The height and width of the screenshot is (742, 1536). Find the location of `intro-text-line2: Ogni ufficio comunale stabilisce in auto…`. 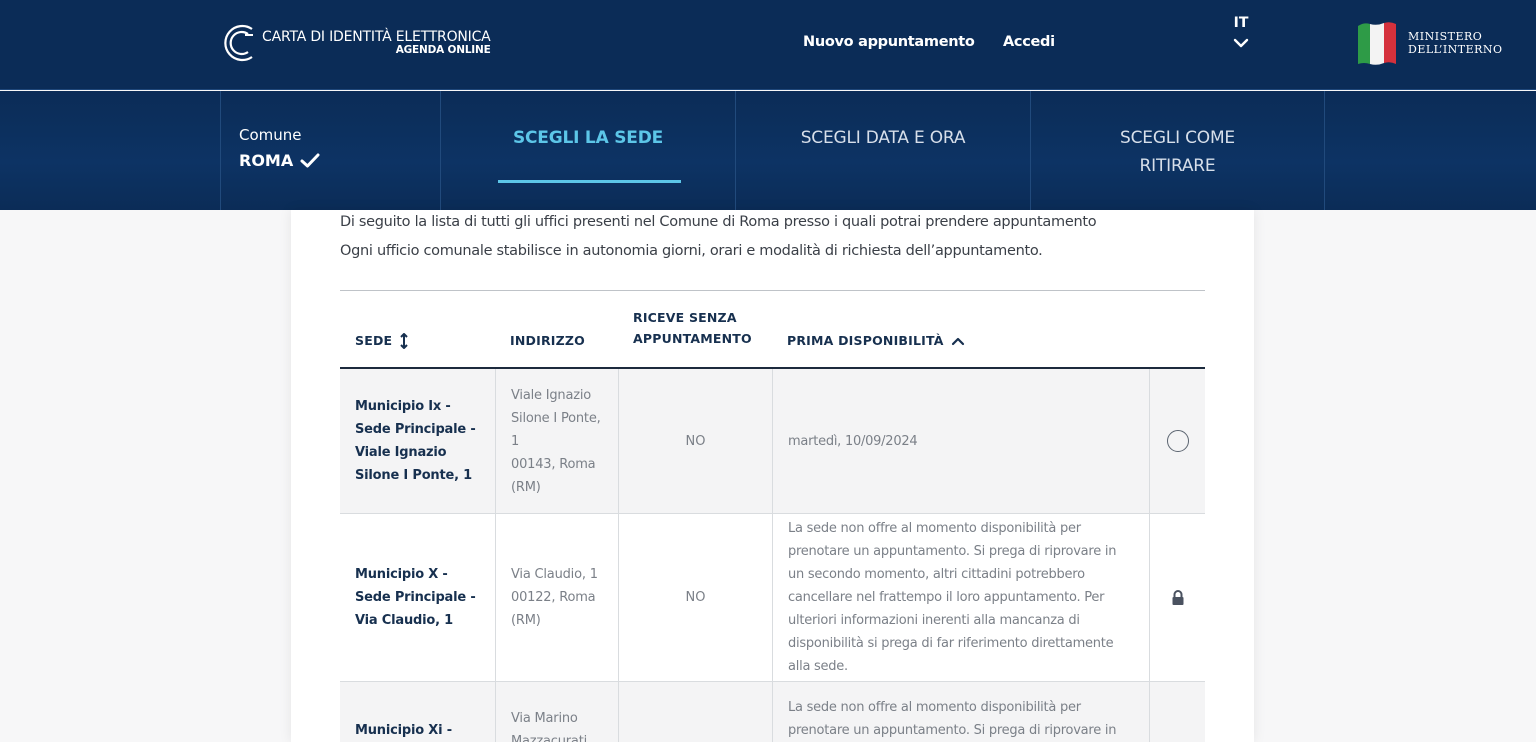

intro-text-line2: Ogni ufficio comunale stabilisce in auto… is located at coordinates (691, 251).